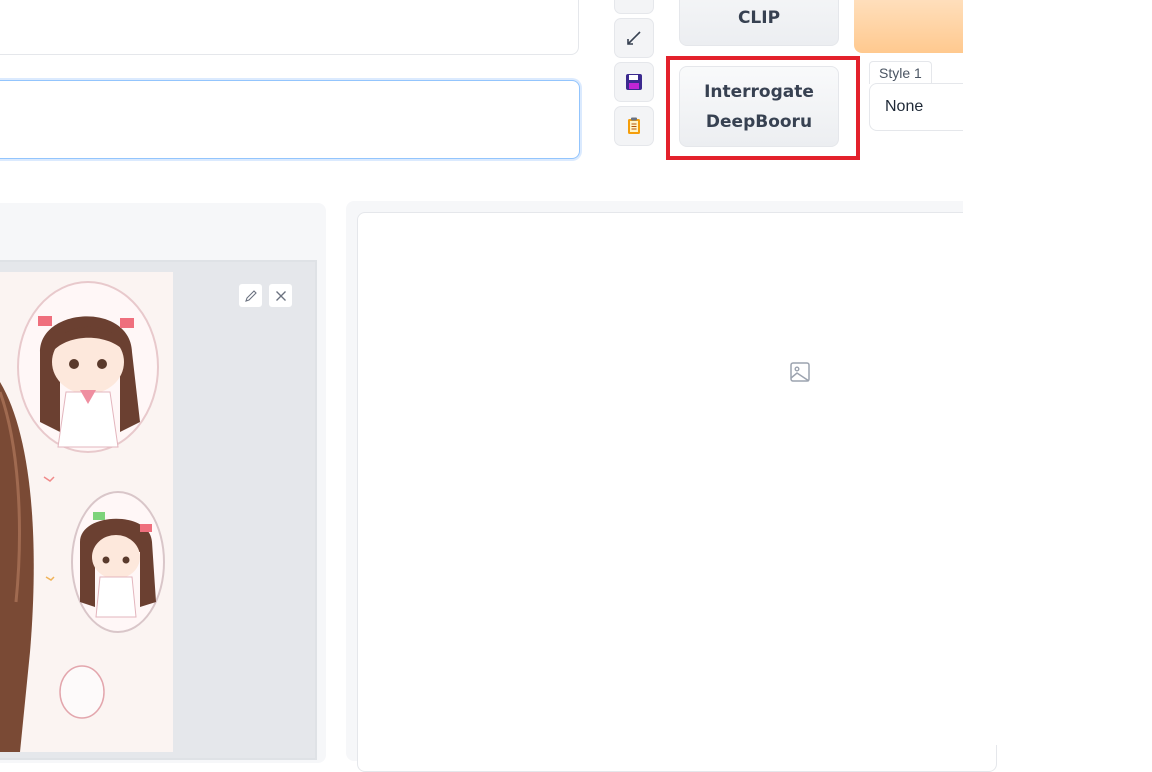 The height and width of the screenshot is (772, 1152). What do you see at coordinates (900, 72) in the screenshot?
I see `style-label: Style 1` at bounding box center [900, 72].